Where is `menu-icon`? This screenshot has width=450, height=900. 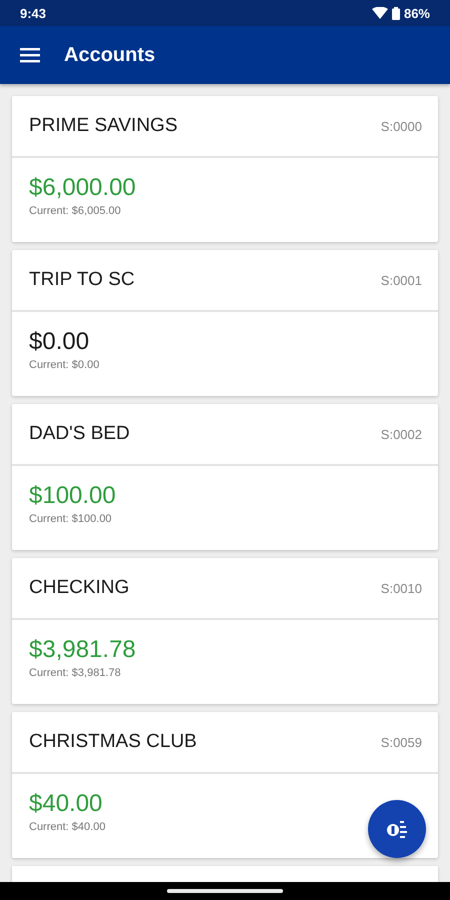 menu-icon is located at coordinates (30, 55).